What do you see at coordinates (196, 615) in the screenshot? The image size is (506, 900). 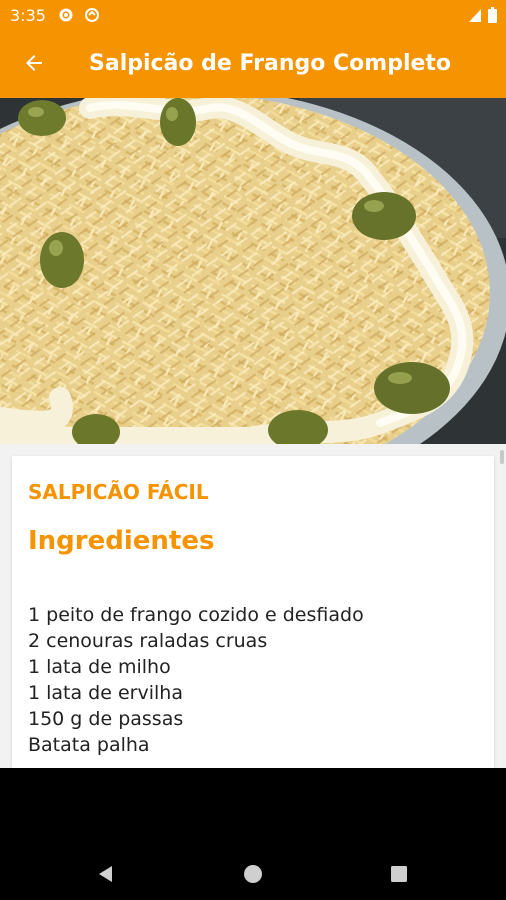 I see `ingredient-item: 1 peito de frango cozido e desfiado` at bounding box center [196, 615].